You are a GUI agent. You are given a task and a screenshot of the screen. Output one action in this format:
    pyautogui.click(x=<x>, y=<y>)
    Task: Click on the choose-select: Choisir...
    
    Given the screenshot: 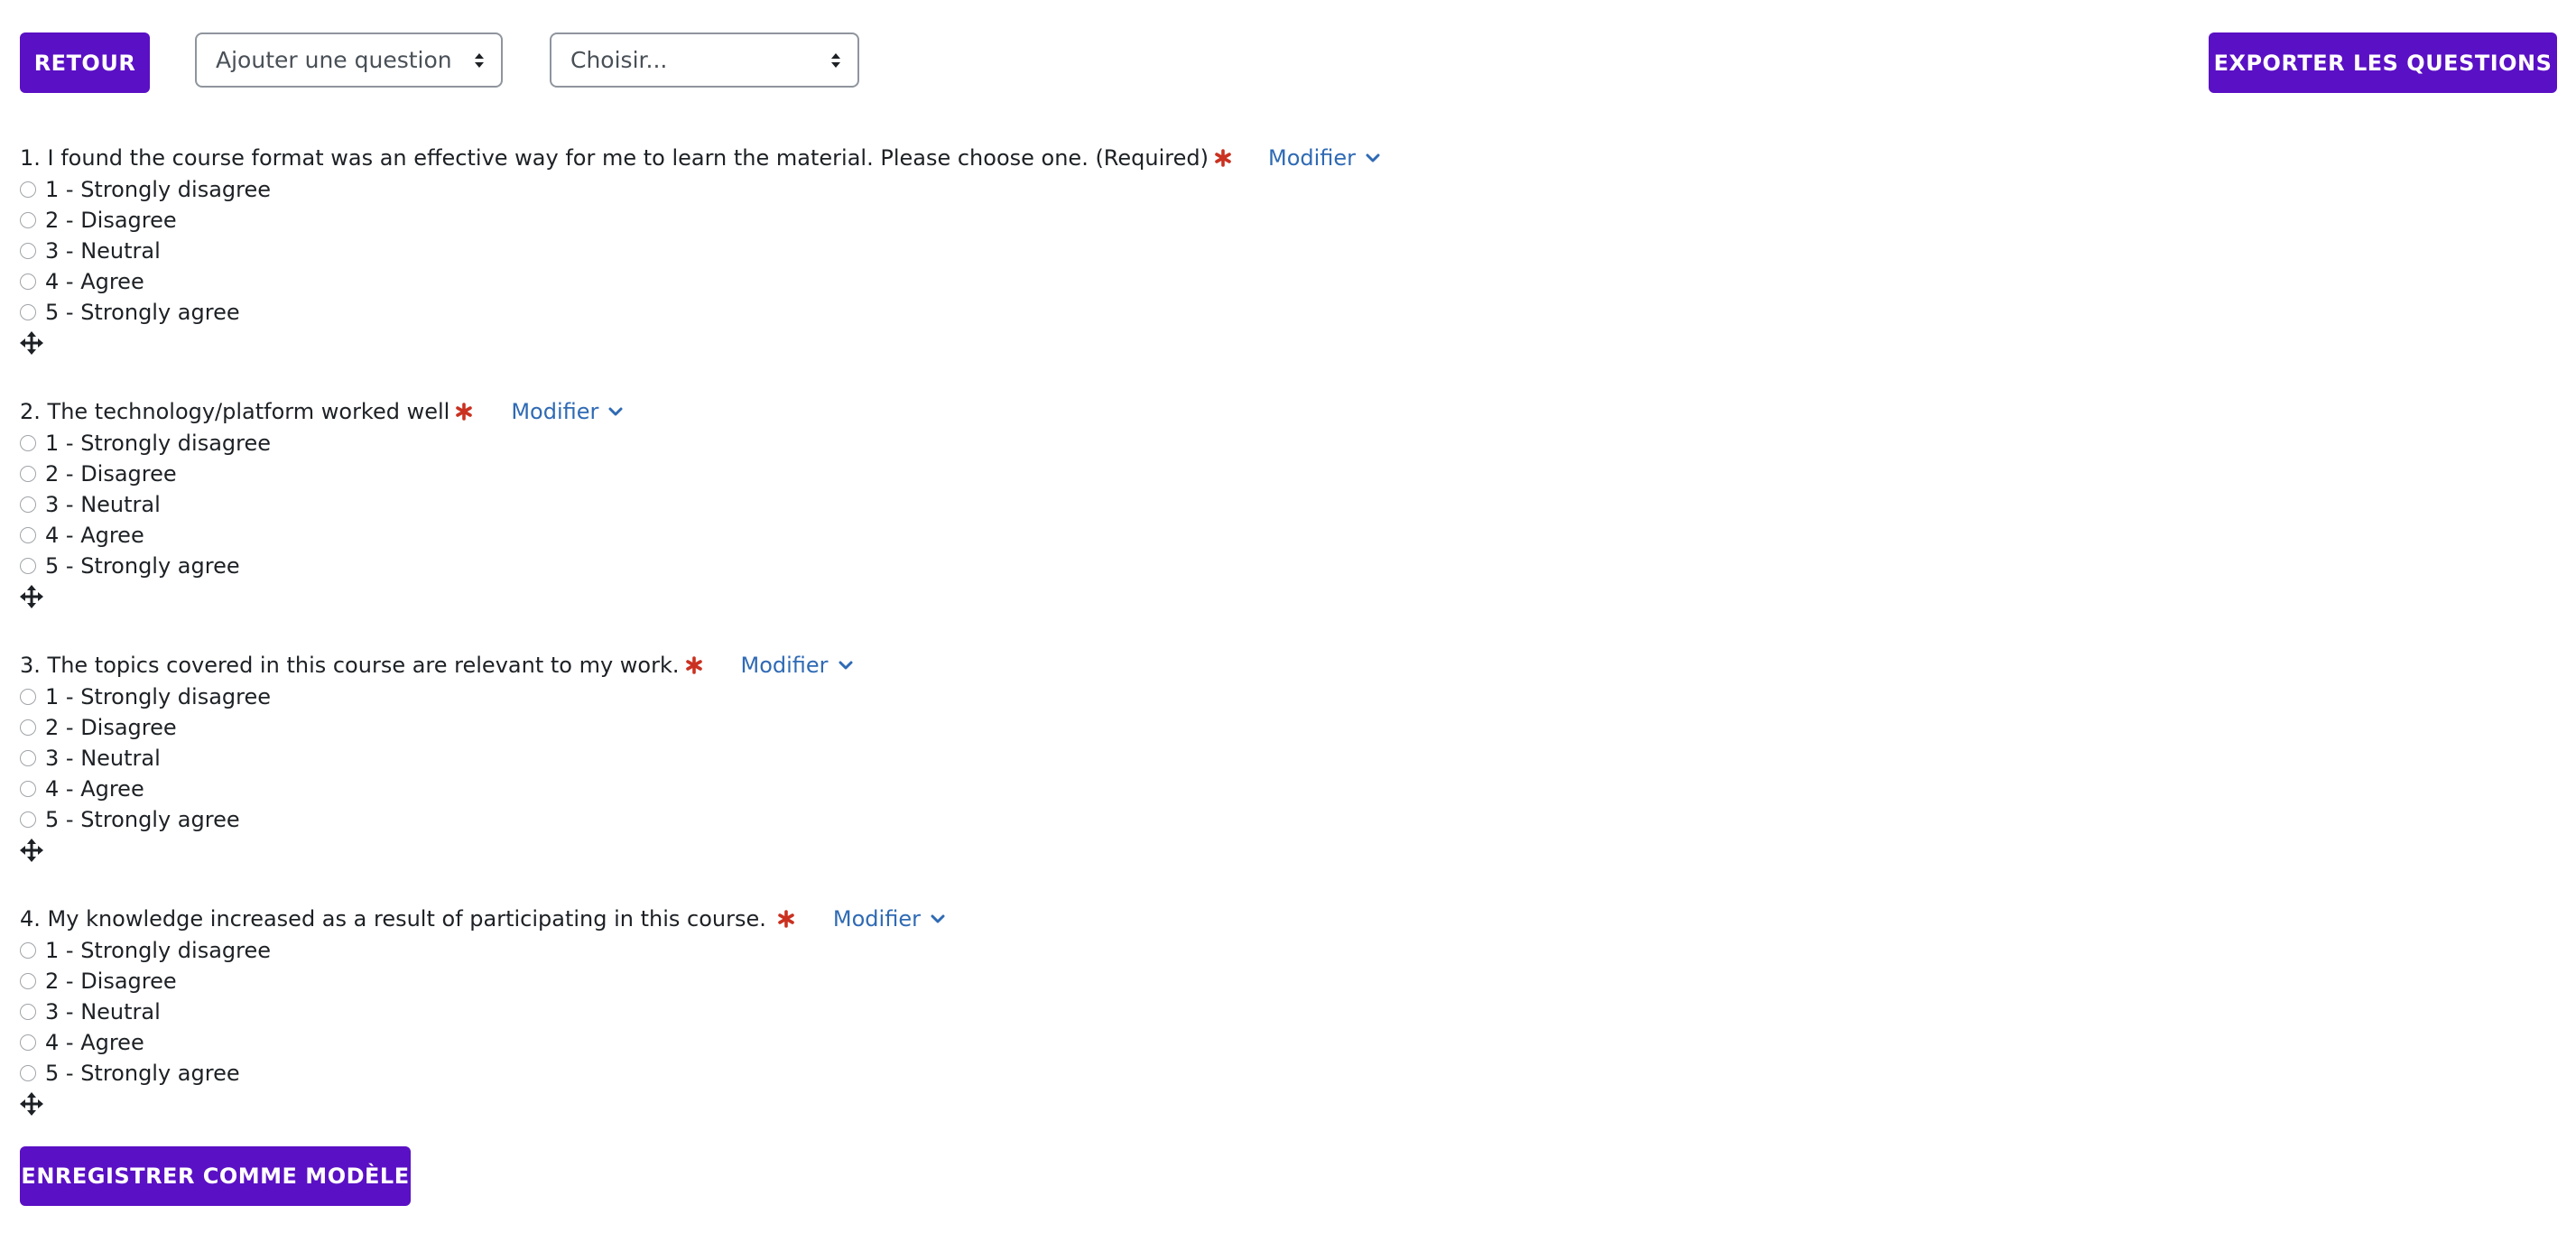 What is the action you would take?
    pyautogui.click(x=704, y=60)
    